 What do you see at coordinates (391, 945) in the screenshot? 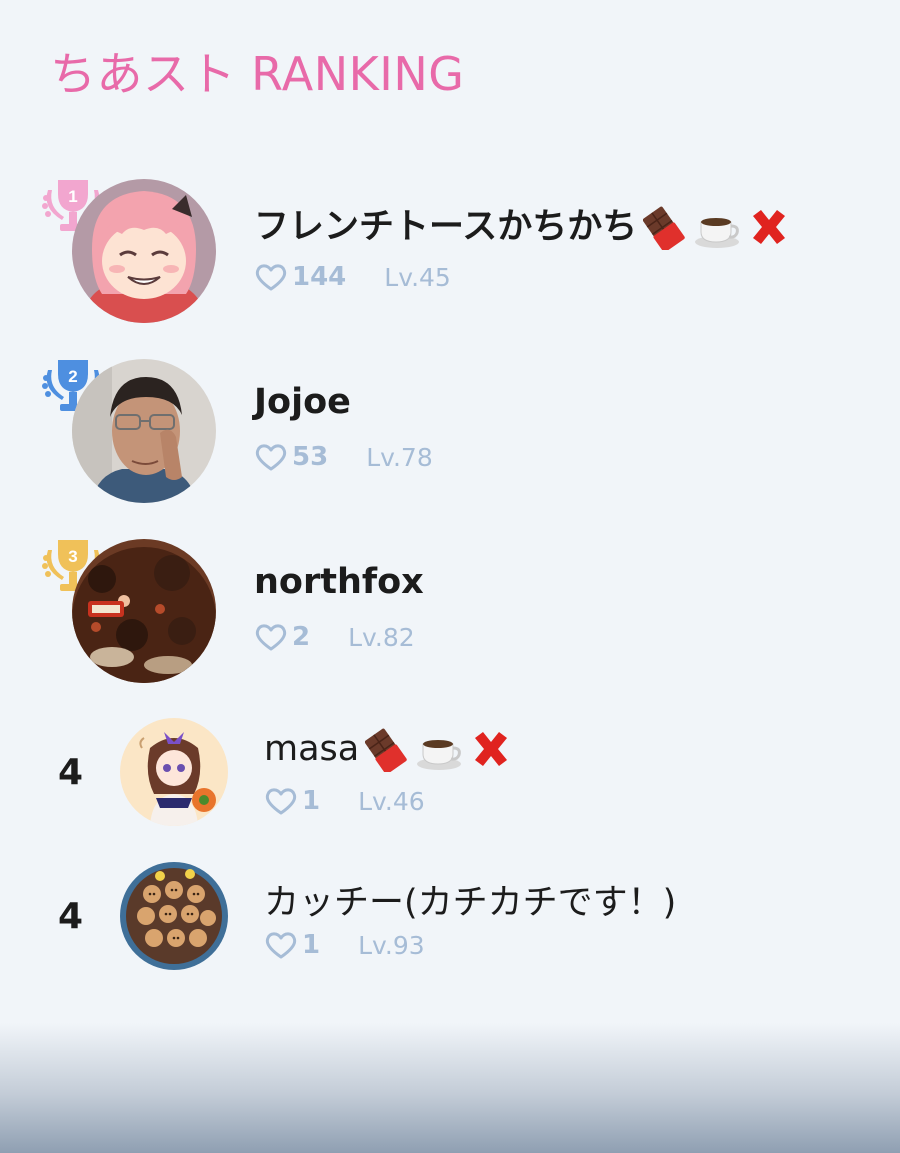
I see `user-level: Lv.93` at bounding box center [391, 945].